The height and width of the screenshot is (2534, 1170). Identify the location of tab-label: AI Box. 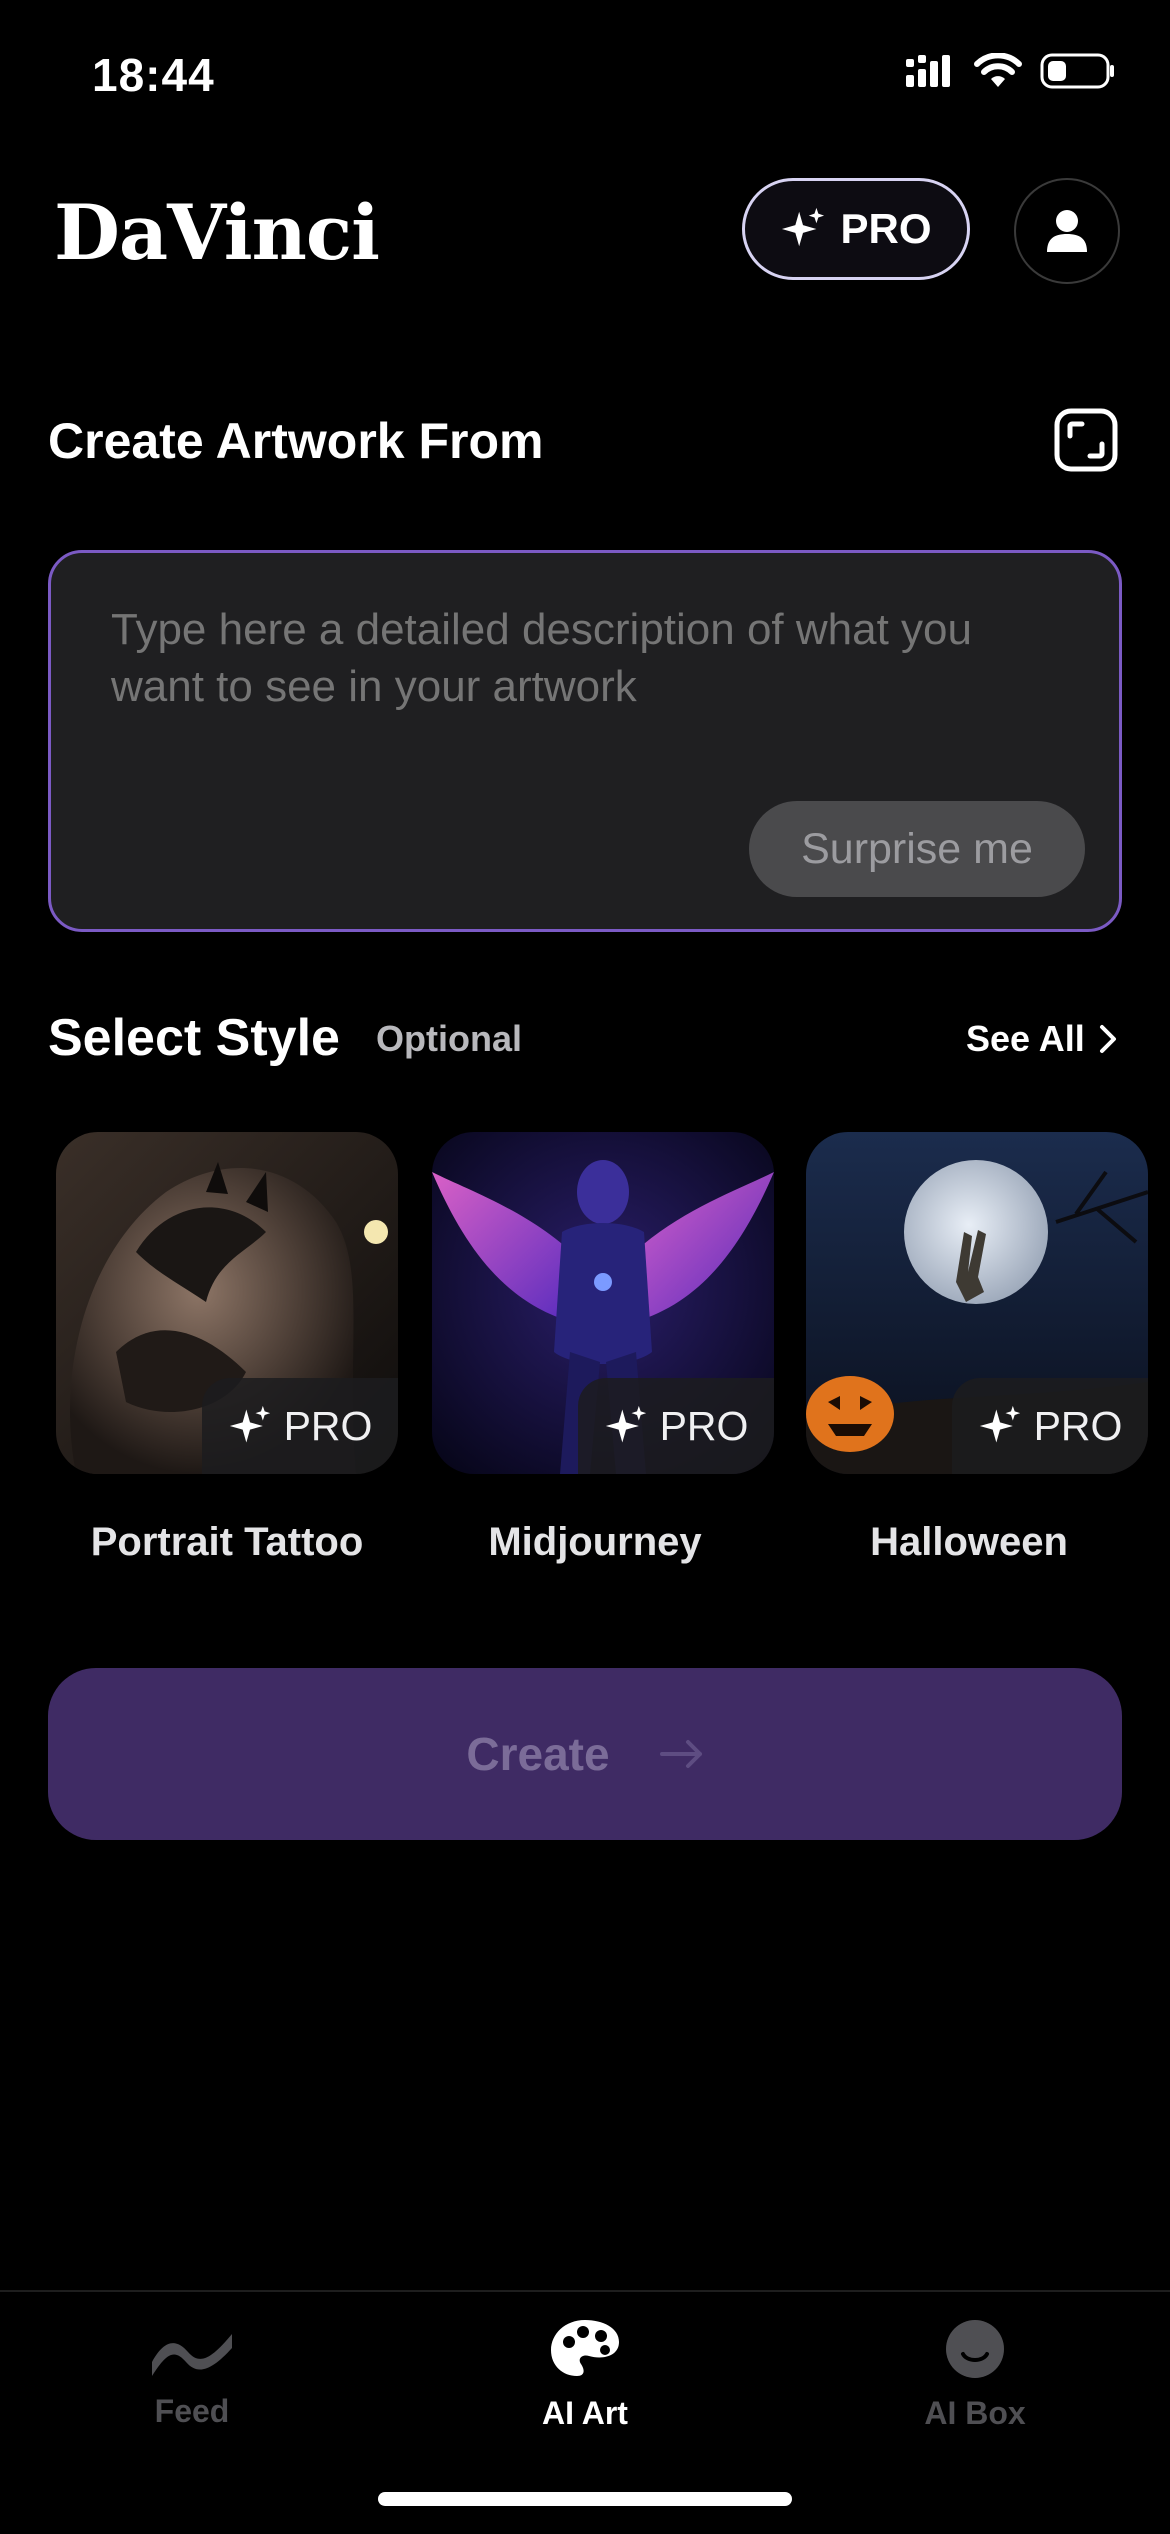
(975, 2413).